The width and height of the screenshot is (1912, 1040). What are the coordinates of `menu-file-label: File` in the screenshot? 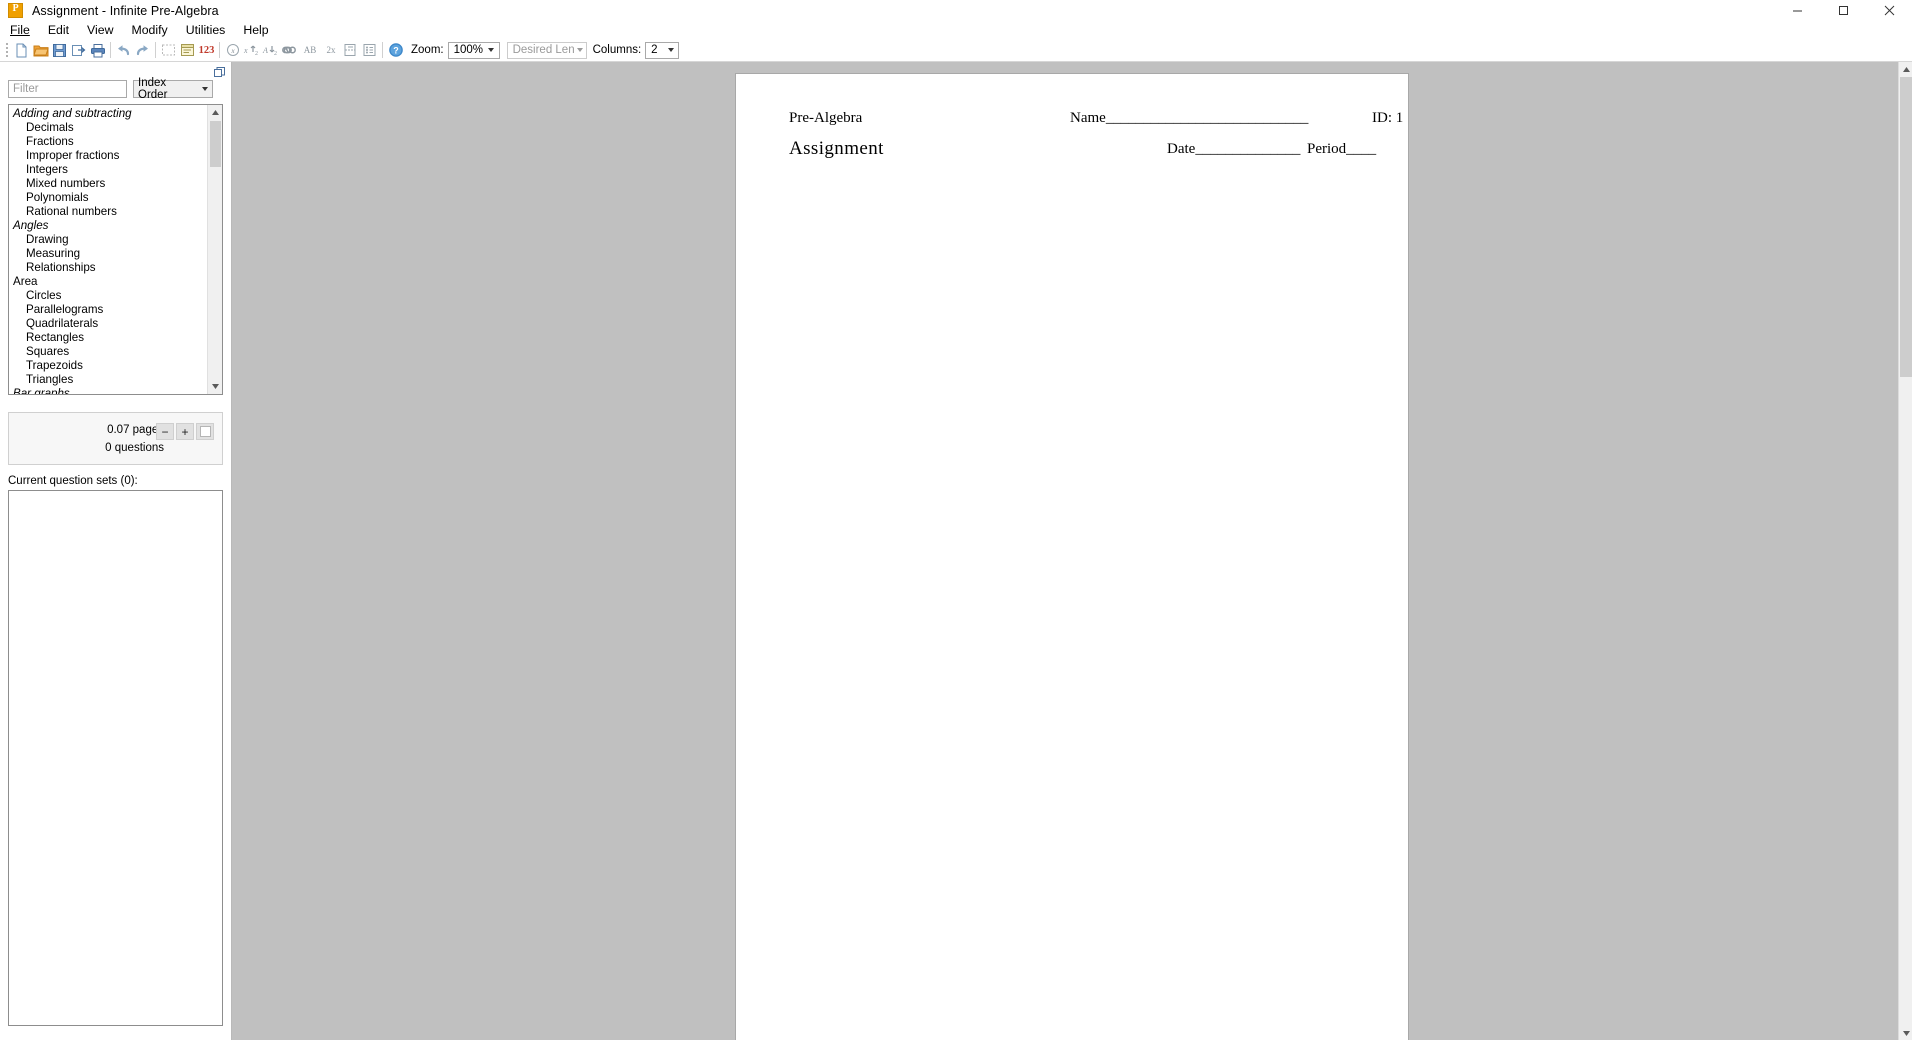 It's located at (20, 30).